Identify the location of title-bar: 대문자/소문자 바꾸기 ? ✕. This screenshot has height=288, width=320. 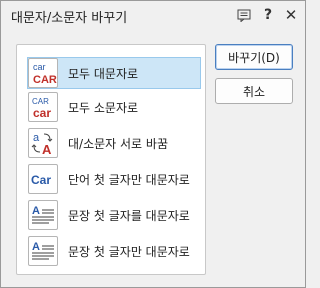
(153, 15).